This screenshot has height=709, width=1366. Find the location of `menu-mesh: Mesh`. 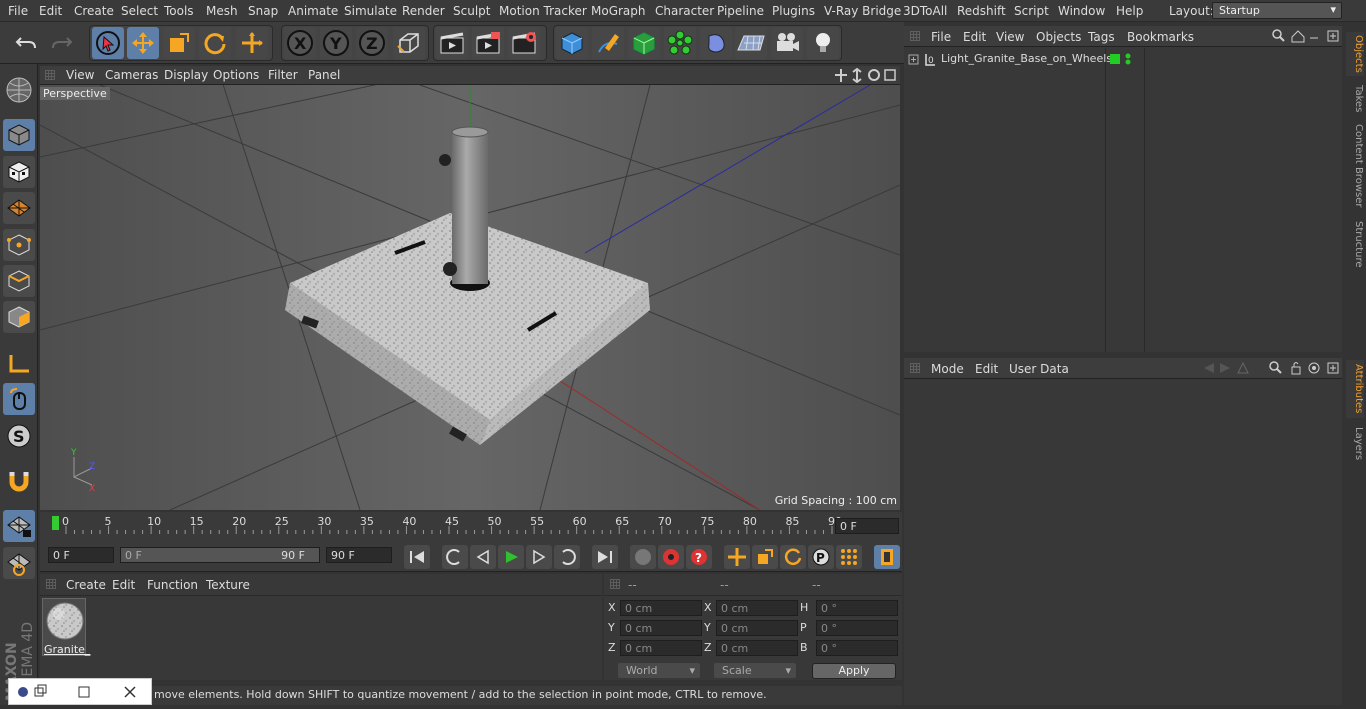

menu-mesh: Mesh is located at coordinates (222, 11).